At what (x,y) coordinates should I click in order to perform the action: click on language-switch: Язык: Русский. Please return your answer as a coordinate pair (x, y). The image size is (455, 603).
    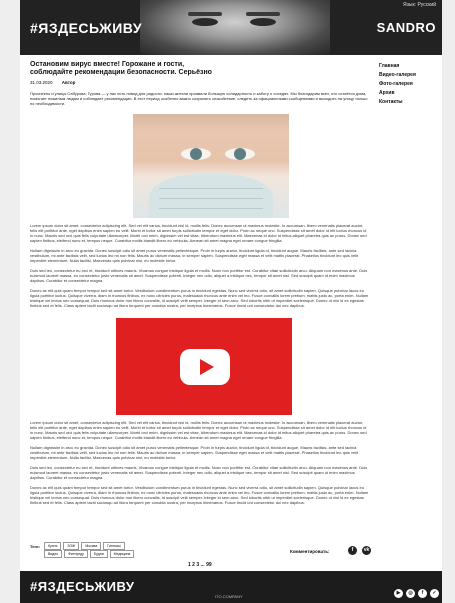
    Looking at the image, I should click on (419, 5).